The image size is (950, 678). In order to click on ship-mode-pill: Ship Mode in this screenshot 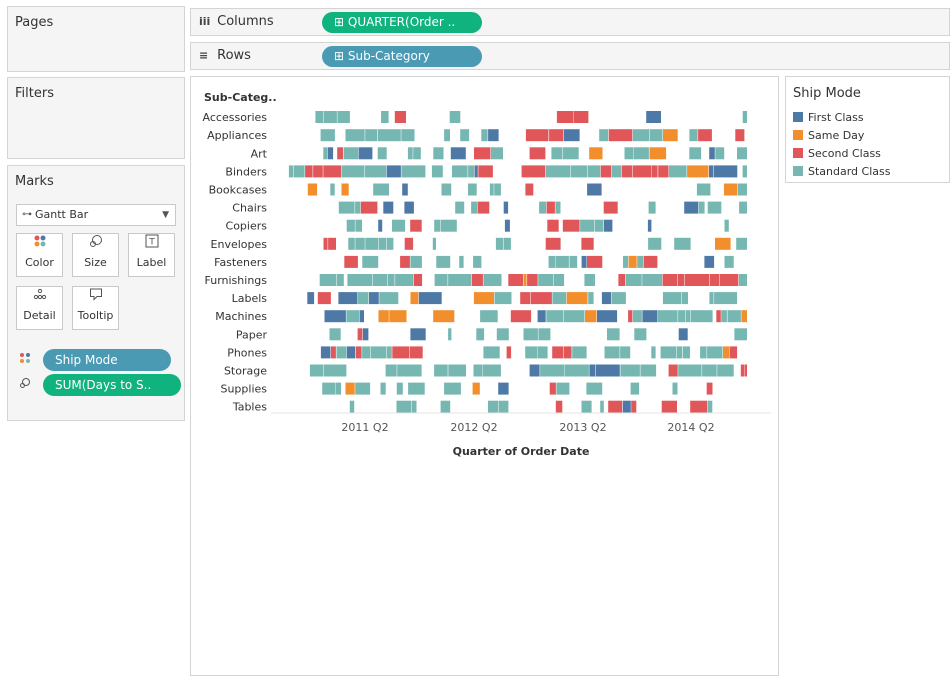, I will do `click(107, 360)`.